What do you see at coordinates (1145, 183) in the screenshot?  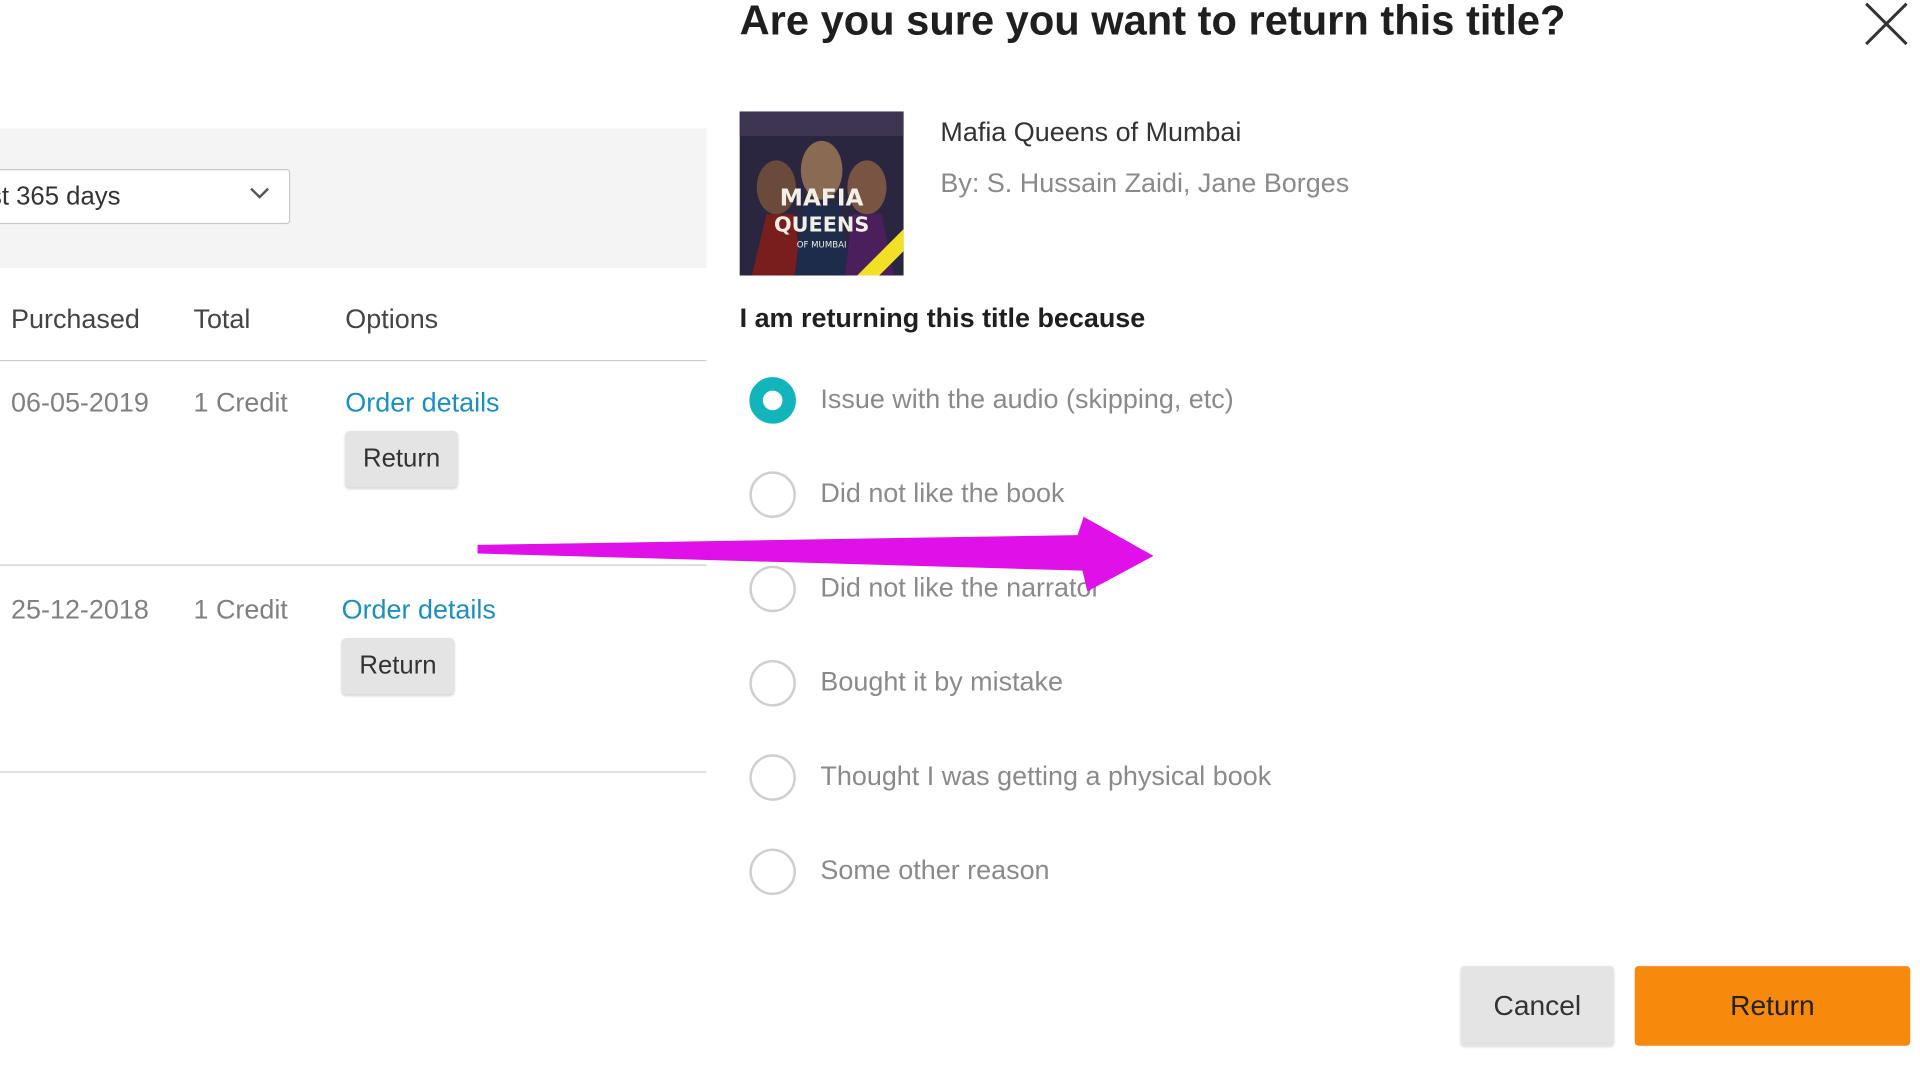 I see `book-author: By: S. Hussain Zaidi, Jane Borges` at bounding box center [1145, 183].